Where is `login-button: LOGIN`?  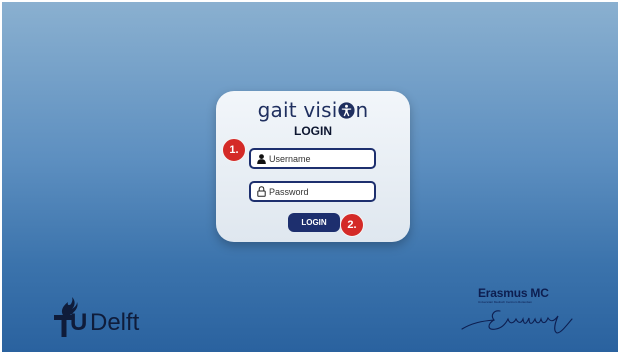 login-button: LOGIN is located at coordinates (314, 222).